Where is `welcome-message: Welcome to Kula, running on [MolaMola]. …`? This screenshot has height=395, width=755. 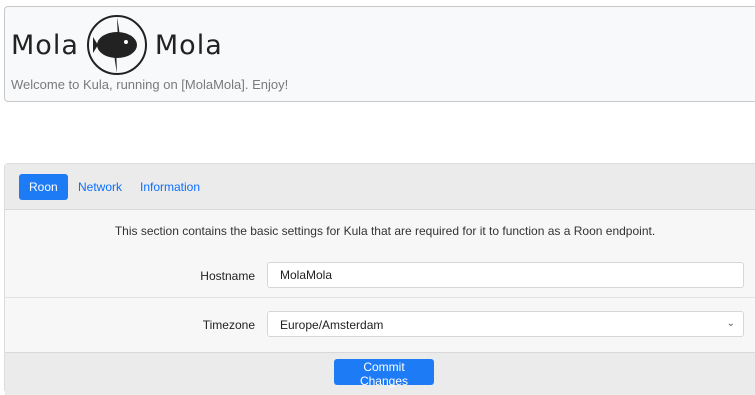 welcome-message: Welcome to Kula, running on [MolaMola]. … is located at coordinates (150, 84).